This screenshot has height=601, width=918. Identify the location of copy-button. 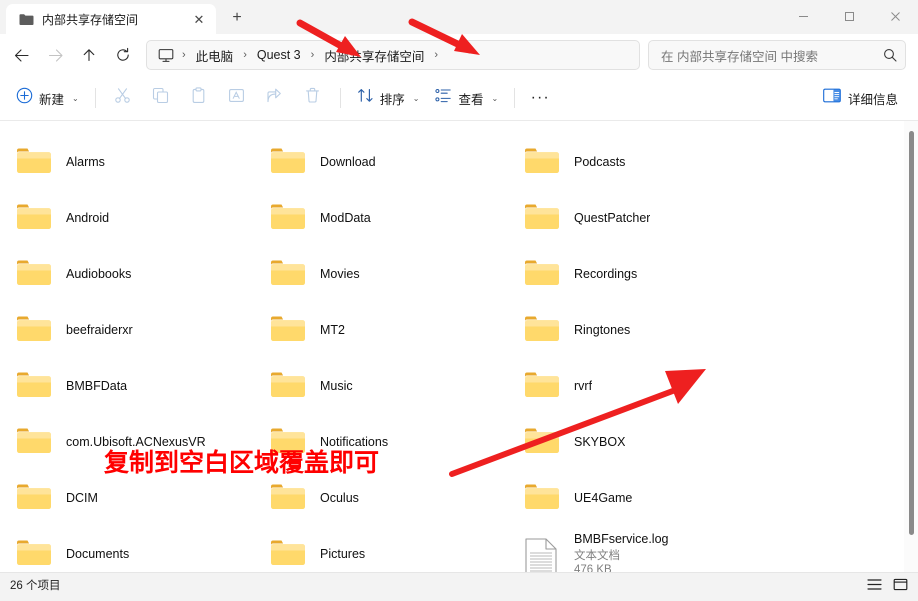
(161, 98).